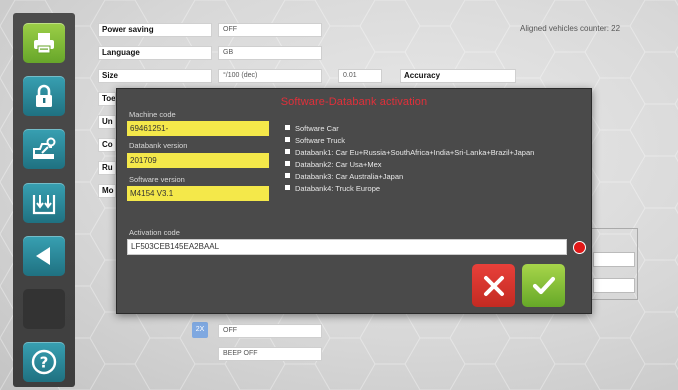 The image size is (678, 390). I want to click on status-indicator-icon, so click(579, 247).